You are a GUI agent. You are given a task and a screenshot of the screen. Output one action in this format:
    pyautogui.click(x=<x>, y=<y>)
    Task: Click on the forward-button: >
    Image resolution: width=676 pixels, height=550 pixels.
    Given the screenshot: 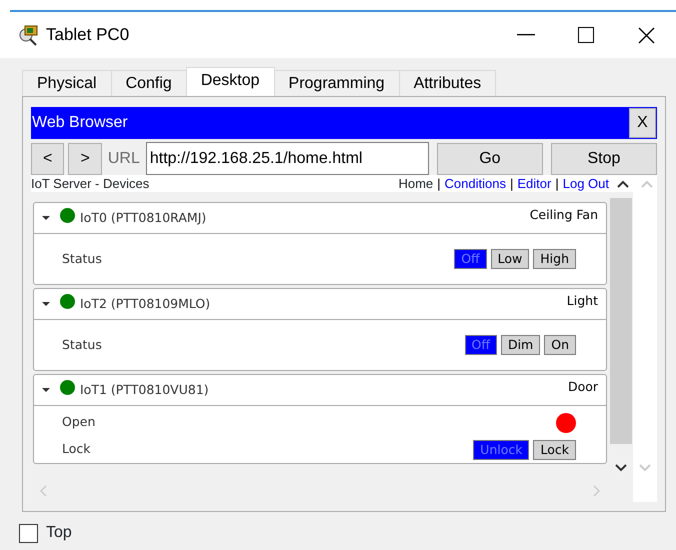 What is the action you would take?
    pyautogui.click(x=85, y=158)
    